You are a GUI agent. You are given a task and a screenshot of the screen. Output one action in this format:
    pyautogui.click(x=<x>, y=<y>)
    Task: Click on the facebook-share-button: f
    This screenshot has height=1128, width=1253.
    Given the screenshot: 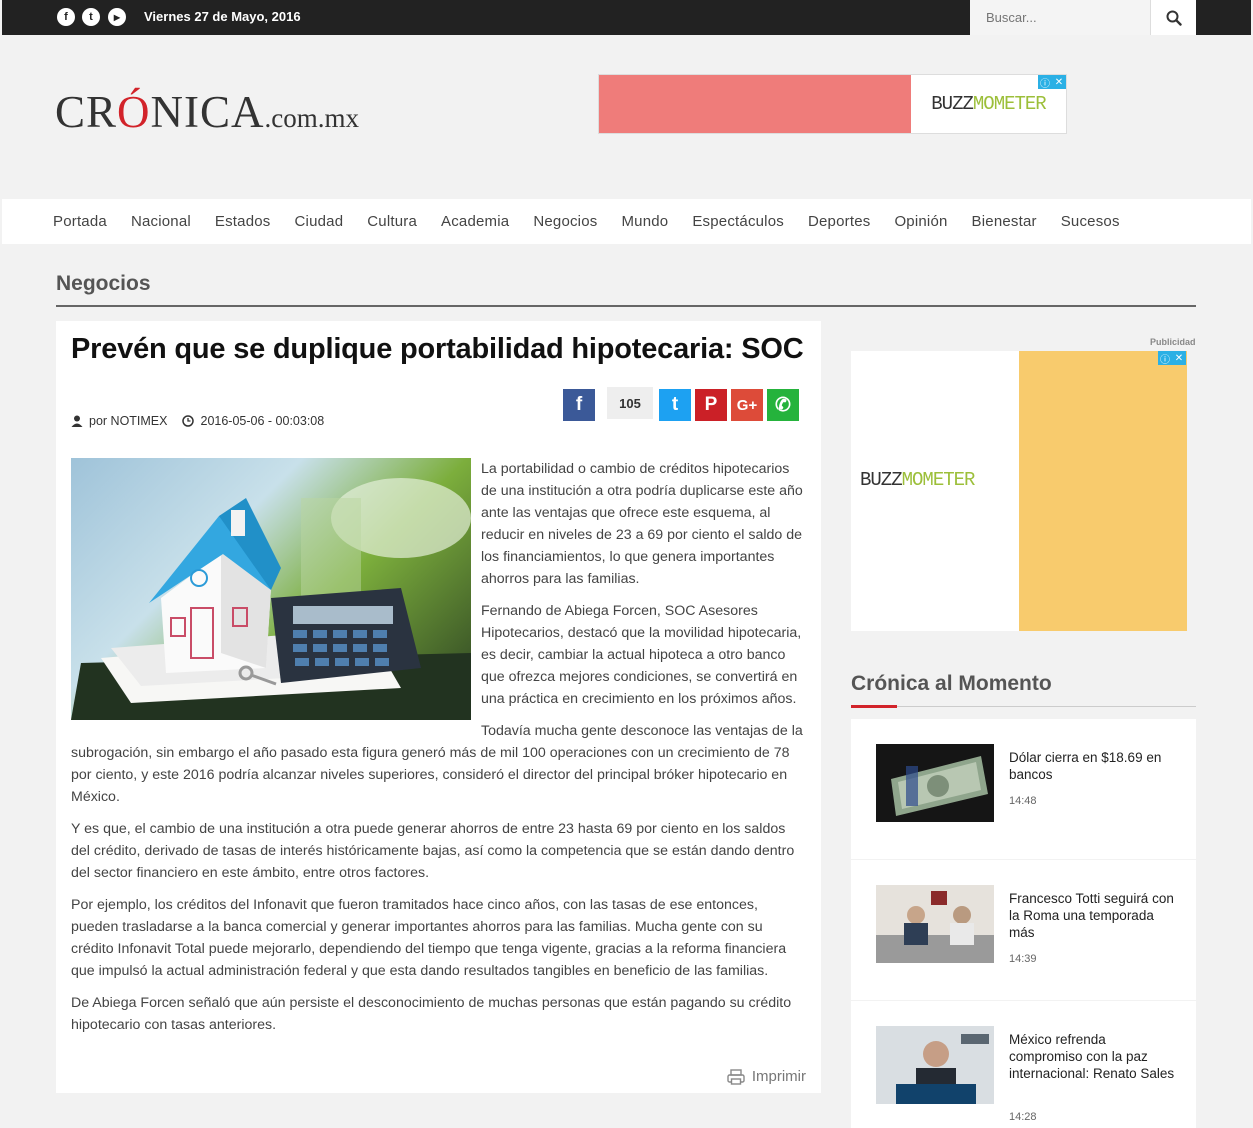 What is the action you would take?
    pyautogui.click(x=579, y=405)
    